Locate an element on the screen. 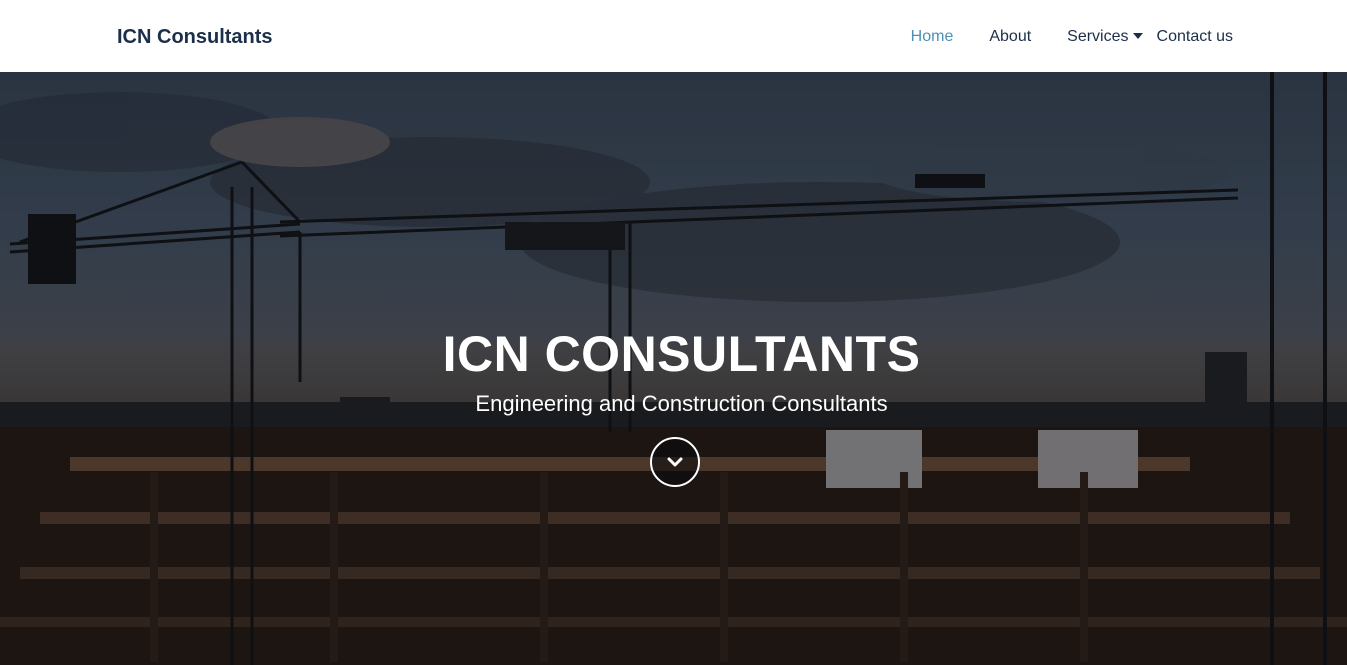 The image size is (1347, 665). nav-services-dropdown: Services is located at coordinates (1105, 37).